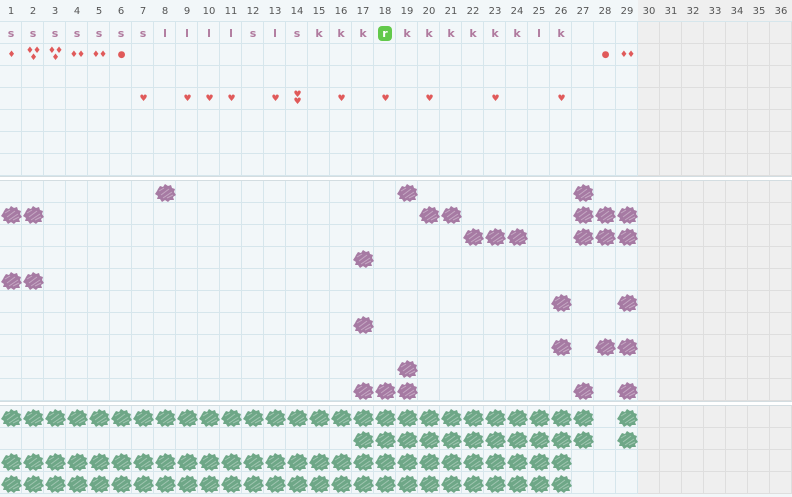 The width and height of the screenshot is (792, 497). What do you see at coordinates (583, 11) in the screenshot?
I see `column-header: 27` at bounding box center [583, 11].